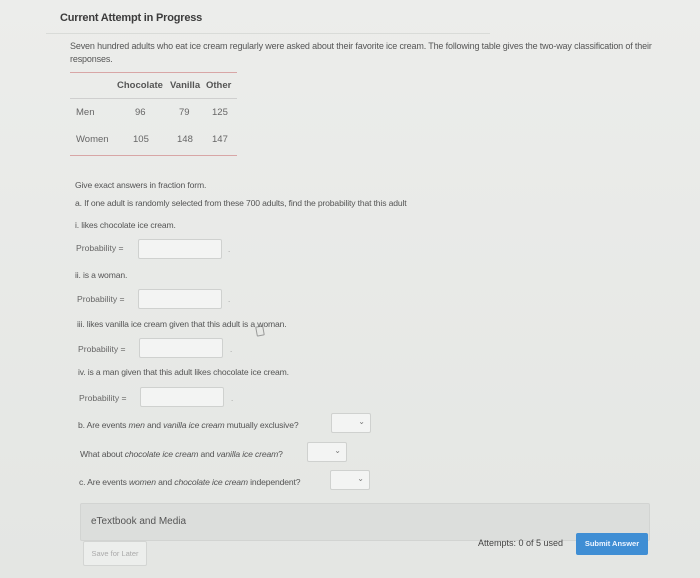 The height and width of the screenshot is (578, 700). I want to click on submit-answer-button: Submit Answer, so click(612, 544).